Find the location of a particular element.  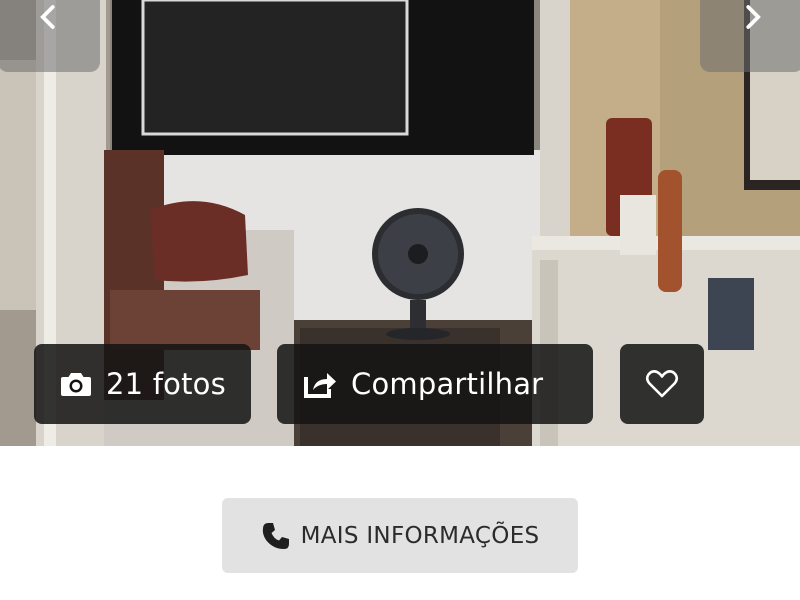

more-info-label: MAIS INFORMAÇÕES is located at coordinates (420, 535).